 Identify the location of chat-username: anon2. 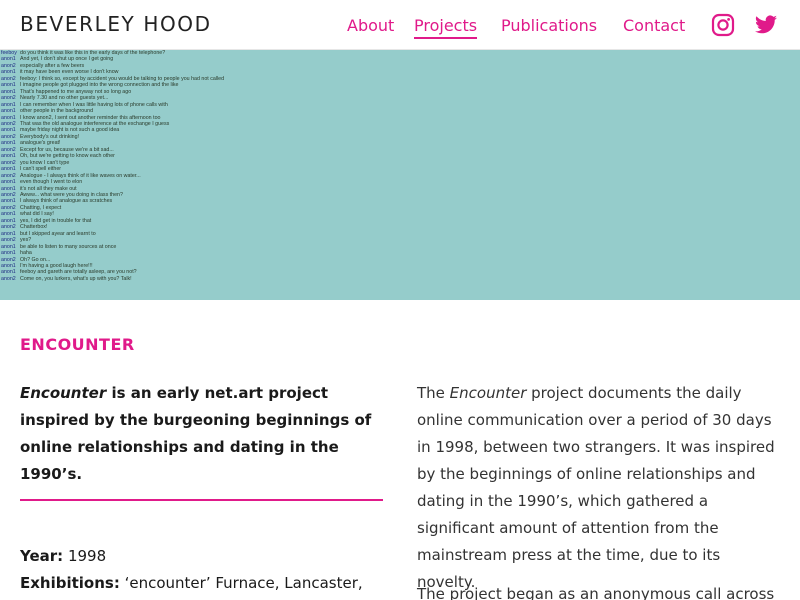
(8, 278).